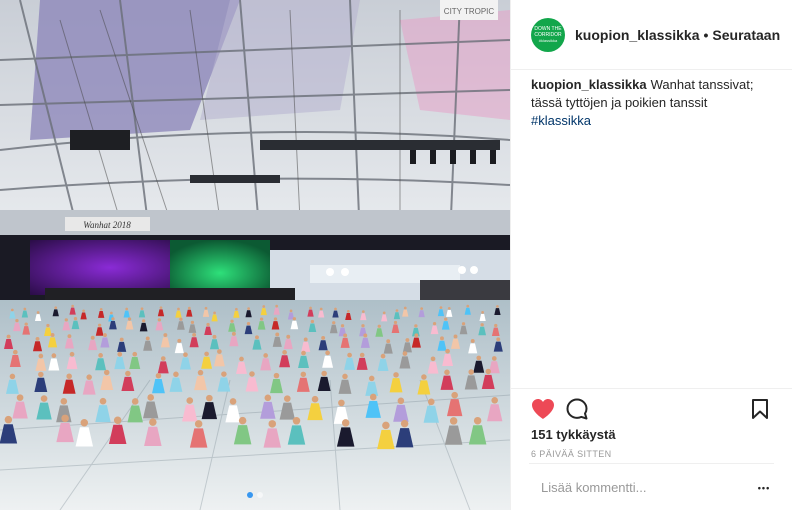 This screenshot has width=792, height=511. What do you see at coordinates (746, 35) in the screenshot?
I see `following-button: Seurataan` at bounding box center [746, 35].